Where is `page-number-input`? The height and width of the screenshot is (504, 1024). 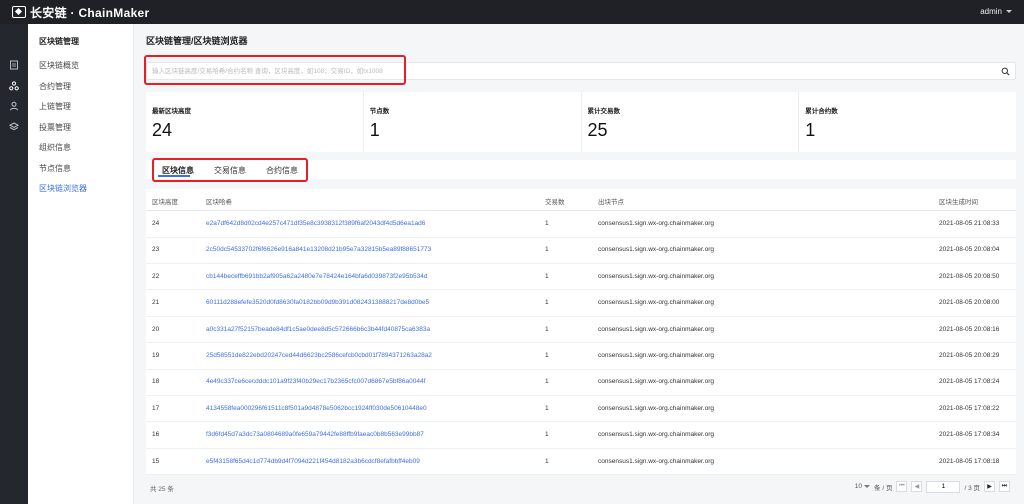
page-number-input is located at coordinates (943, 486).